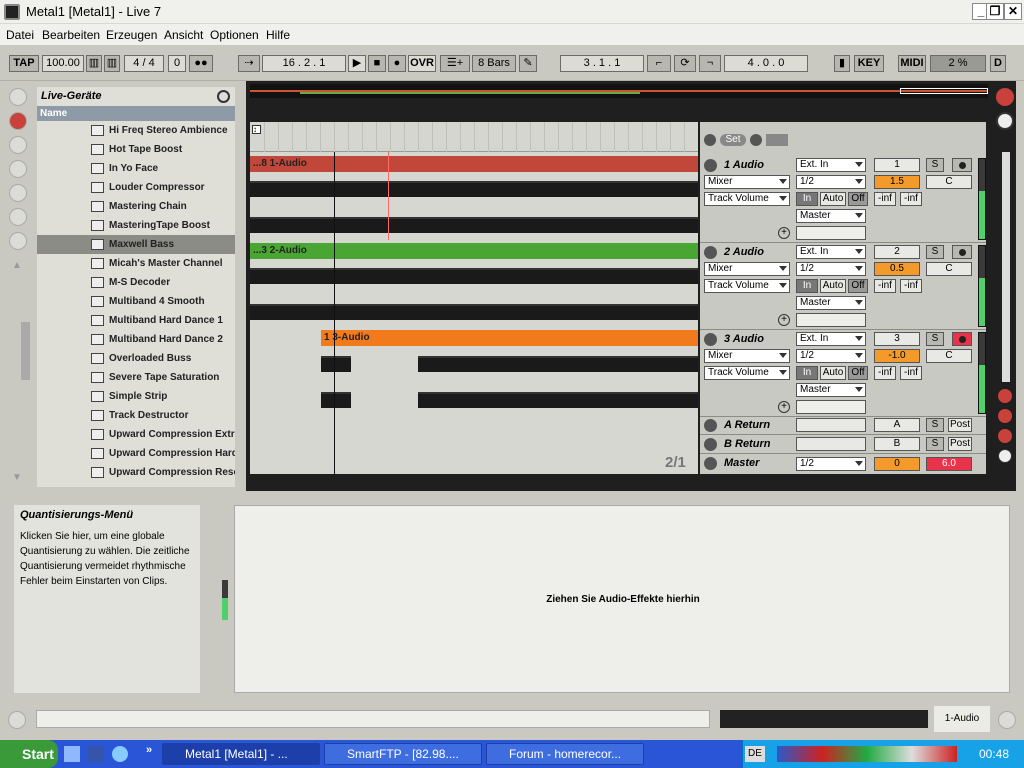 This screenshot has width=1024, height=768. I want to click on previous-locator-icon, so click(710, 140).